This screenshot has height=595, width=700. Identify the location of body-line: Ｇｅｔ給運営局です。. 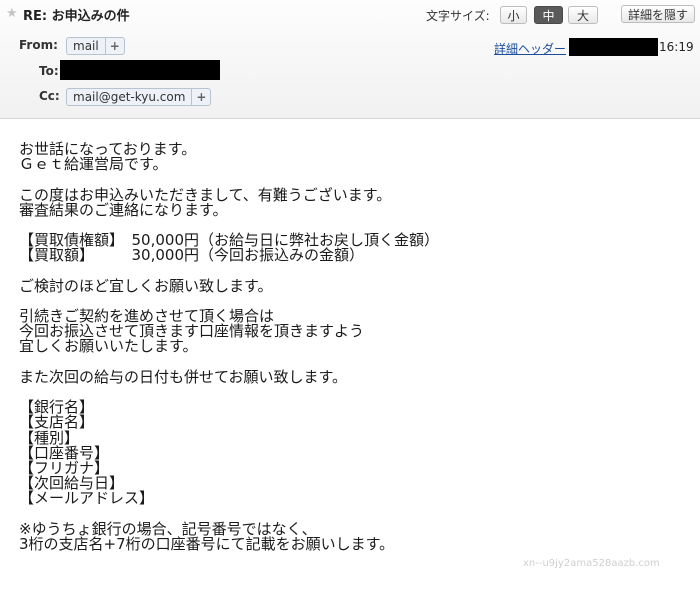
(93, 164).